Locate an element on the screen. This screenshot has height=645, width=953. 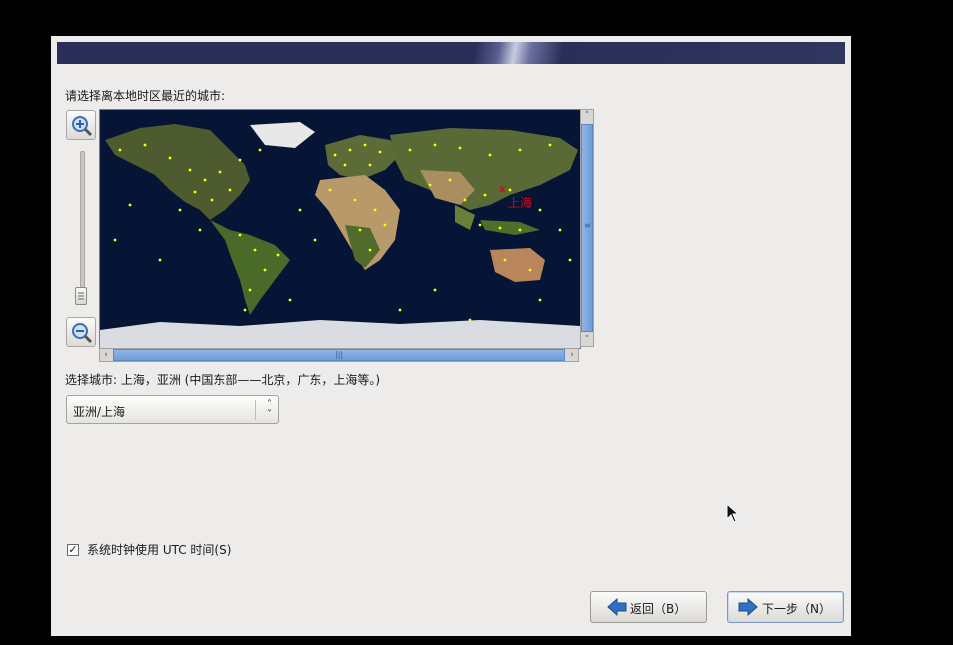
timezone-prompt: 请选择离本地时区最近的城市: is located at coordinates (145, 96).